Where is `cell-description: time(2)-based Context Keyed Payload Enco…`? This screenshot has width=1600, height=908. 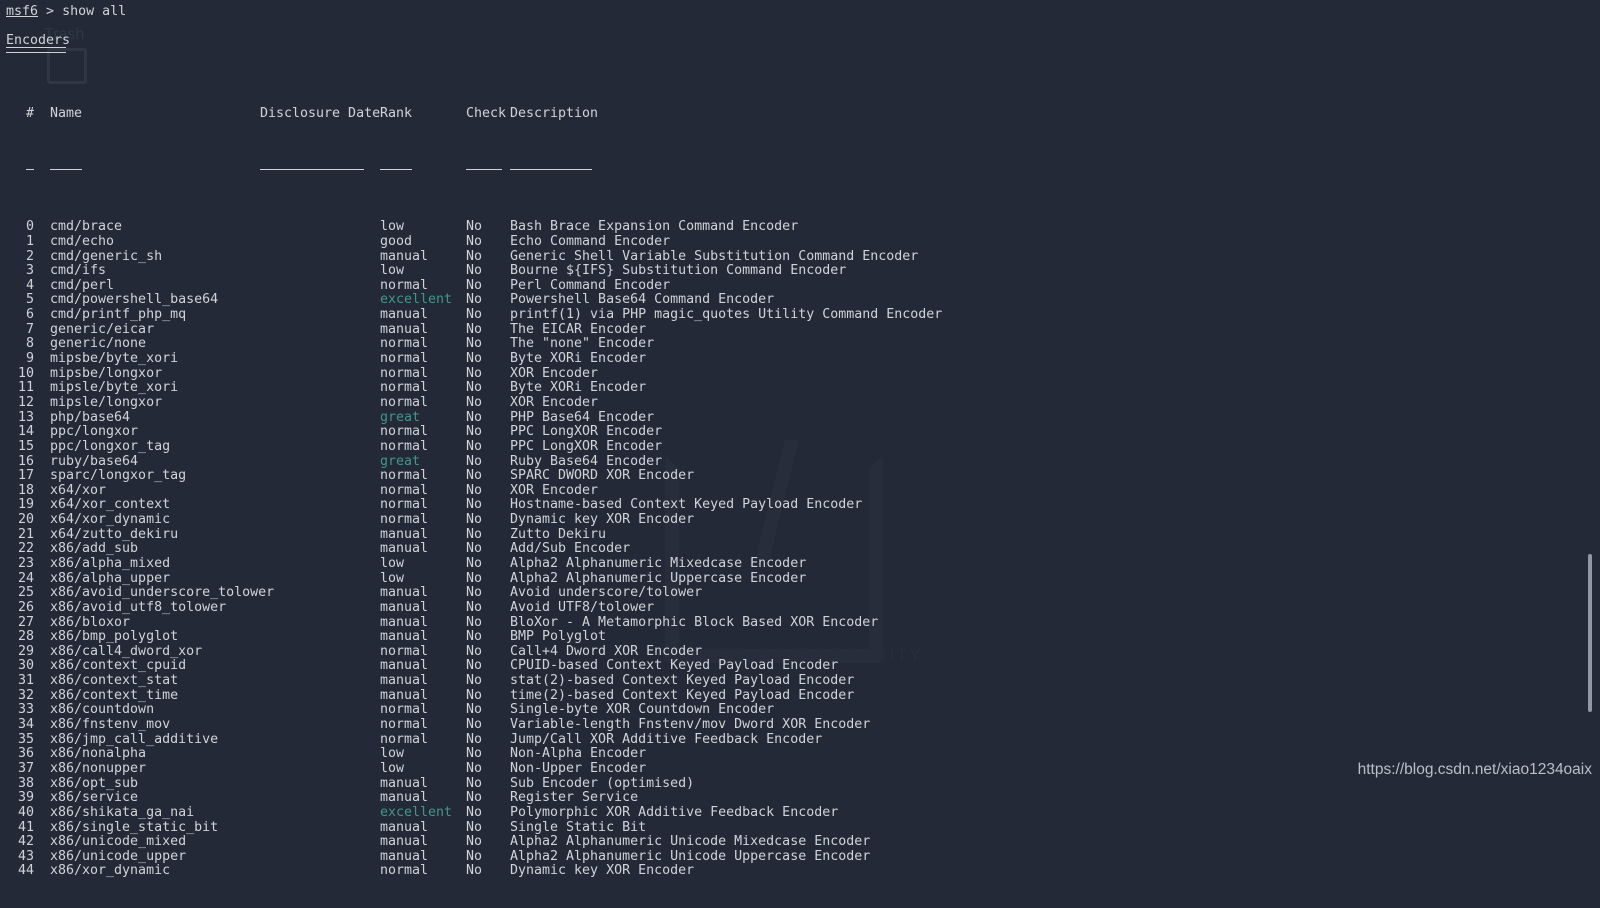 cell-description: time(2)-based Context Keyed Payload Enco… is located at coordinates (682, 695).